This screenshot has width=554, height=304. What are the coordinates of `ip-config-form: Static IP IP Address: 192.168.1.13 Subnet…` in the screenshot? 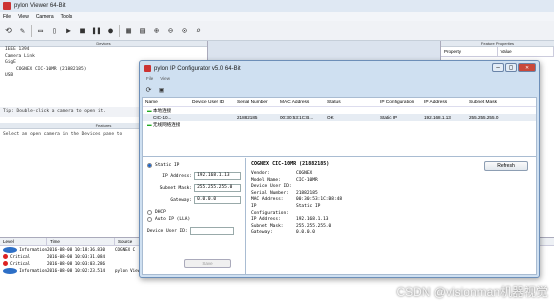 It's located at (194, 216).